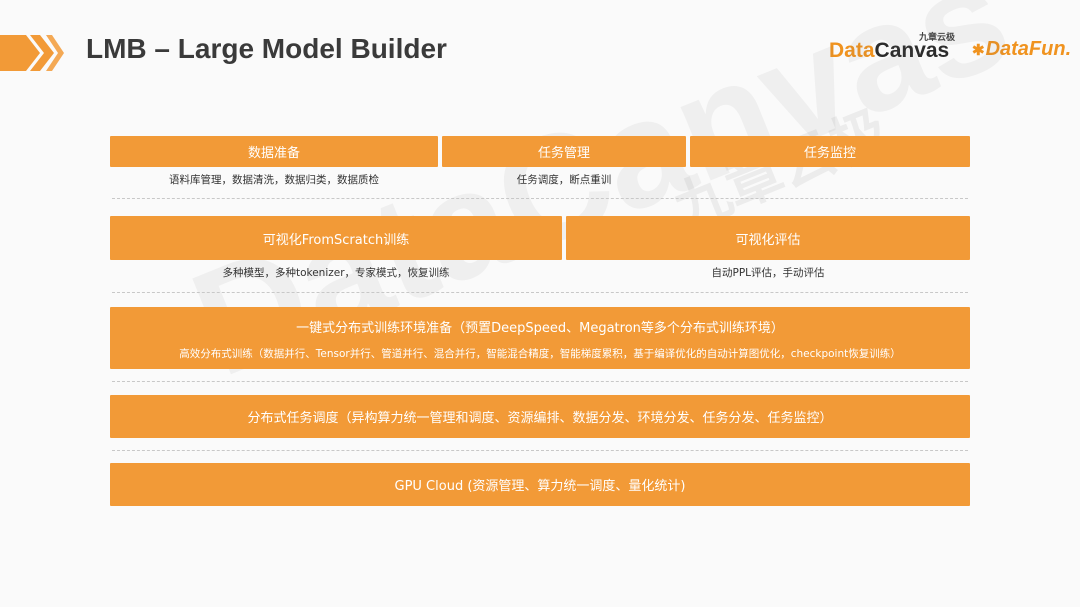 The image size is (1080, 607). I want to click on block-label: 可视化评估, so click(768, 240).